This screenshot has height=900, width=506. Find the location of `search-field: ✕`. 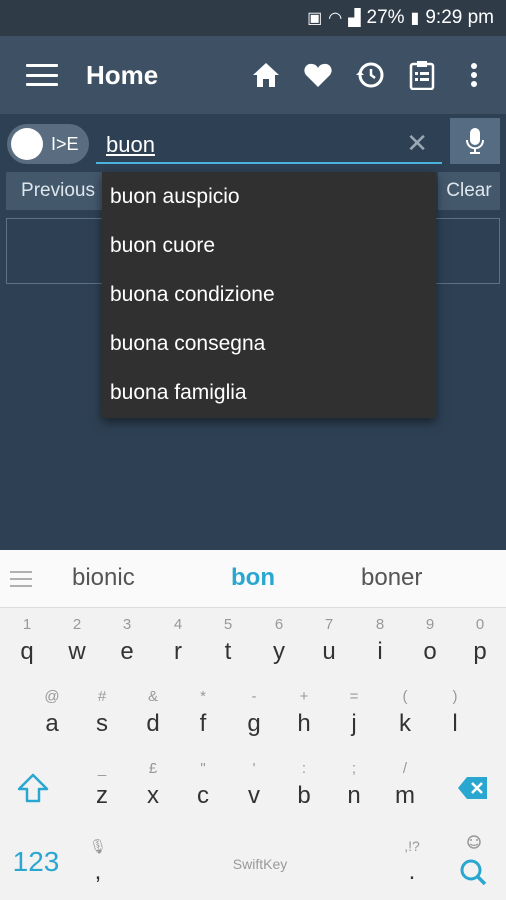

search-field: ✕ is located at coordinates (269, 144).